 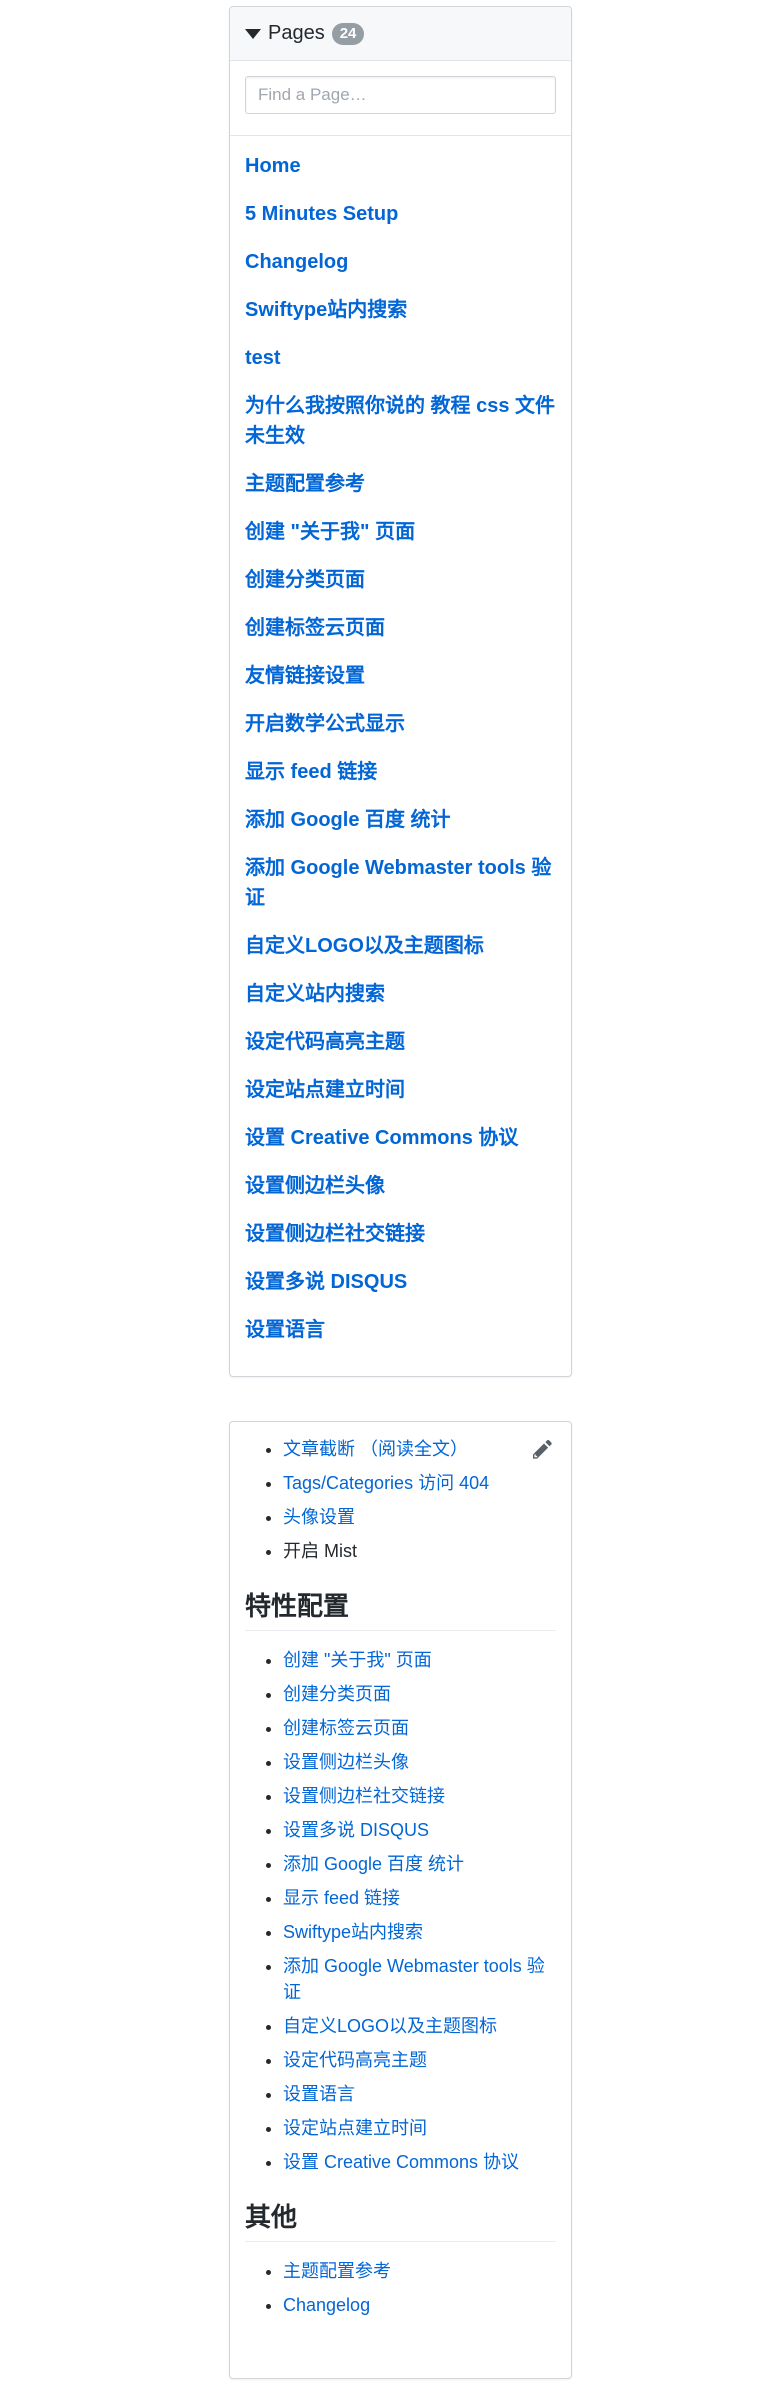 I want to click on toc-link: 设置语言, so click(x=319, y=2094).